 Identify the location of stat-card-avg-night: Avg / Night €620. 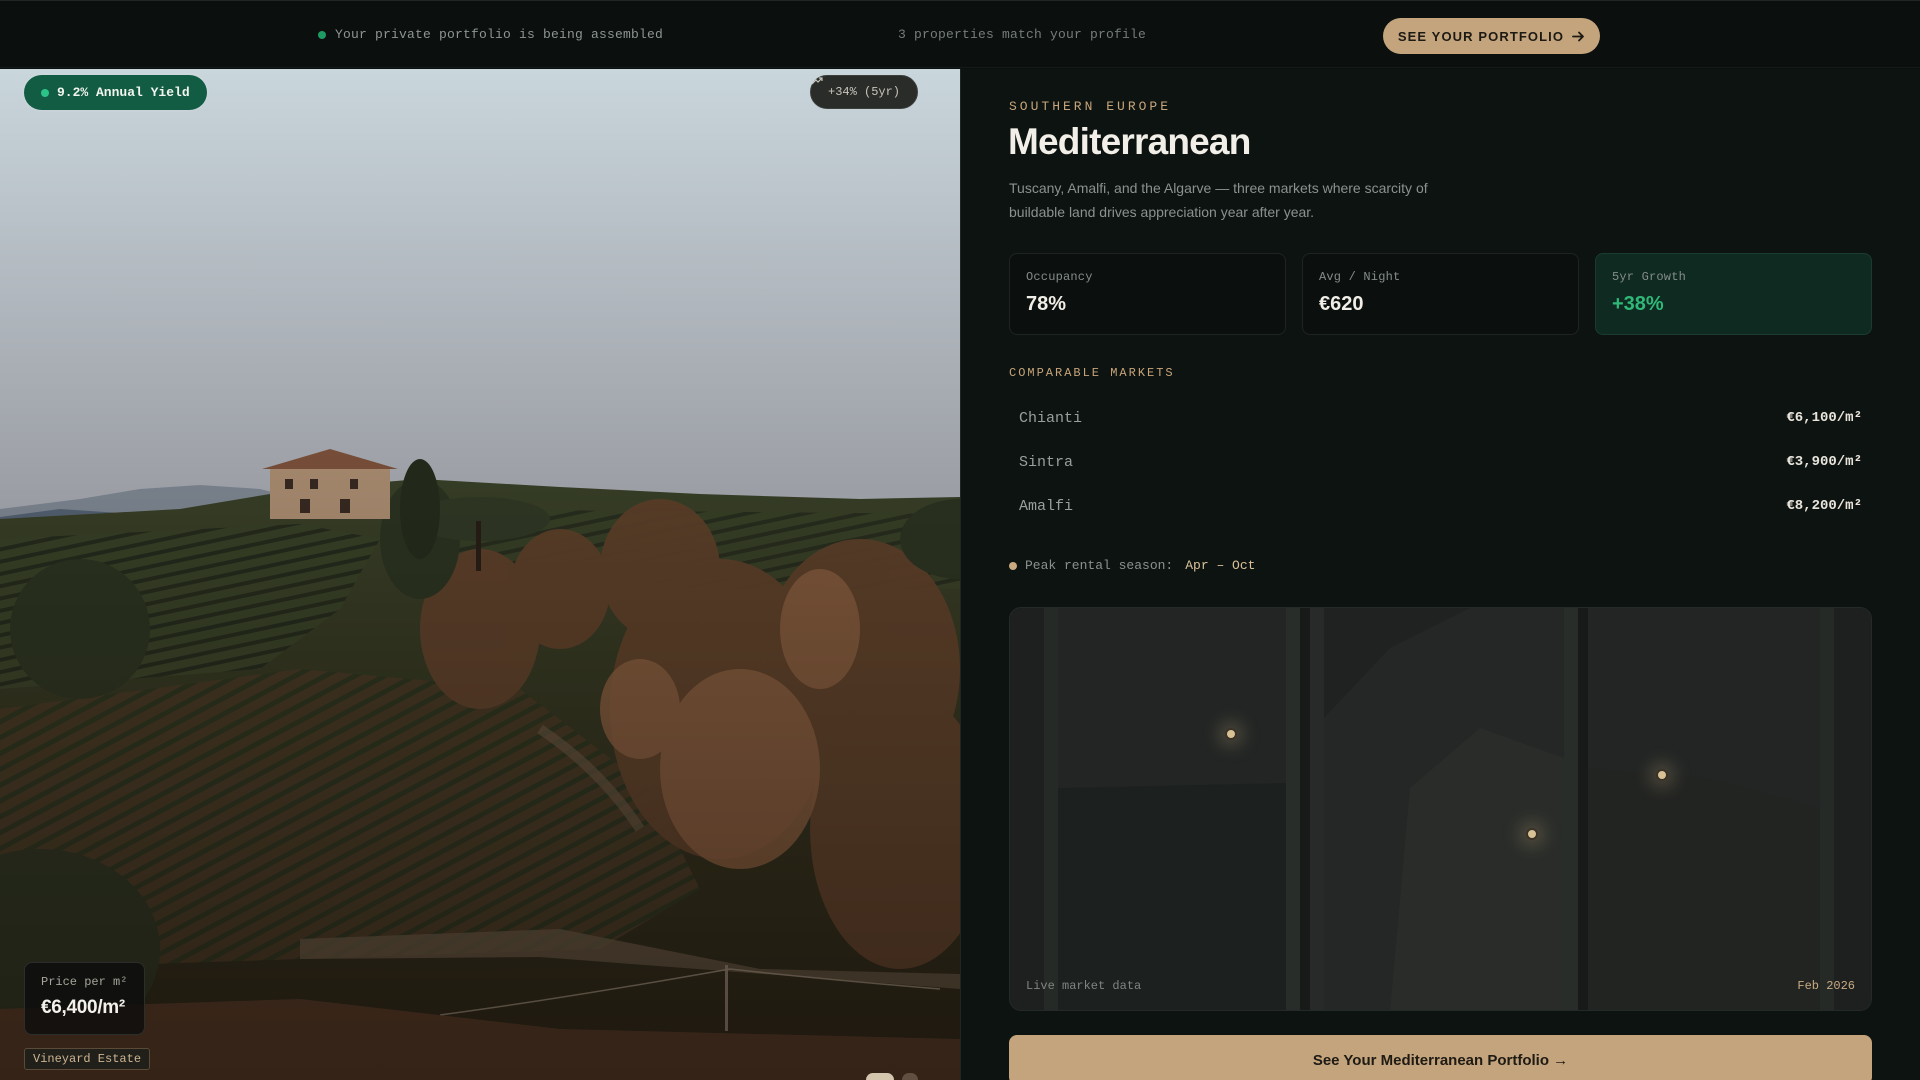
(1440, 294).